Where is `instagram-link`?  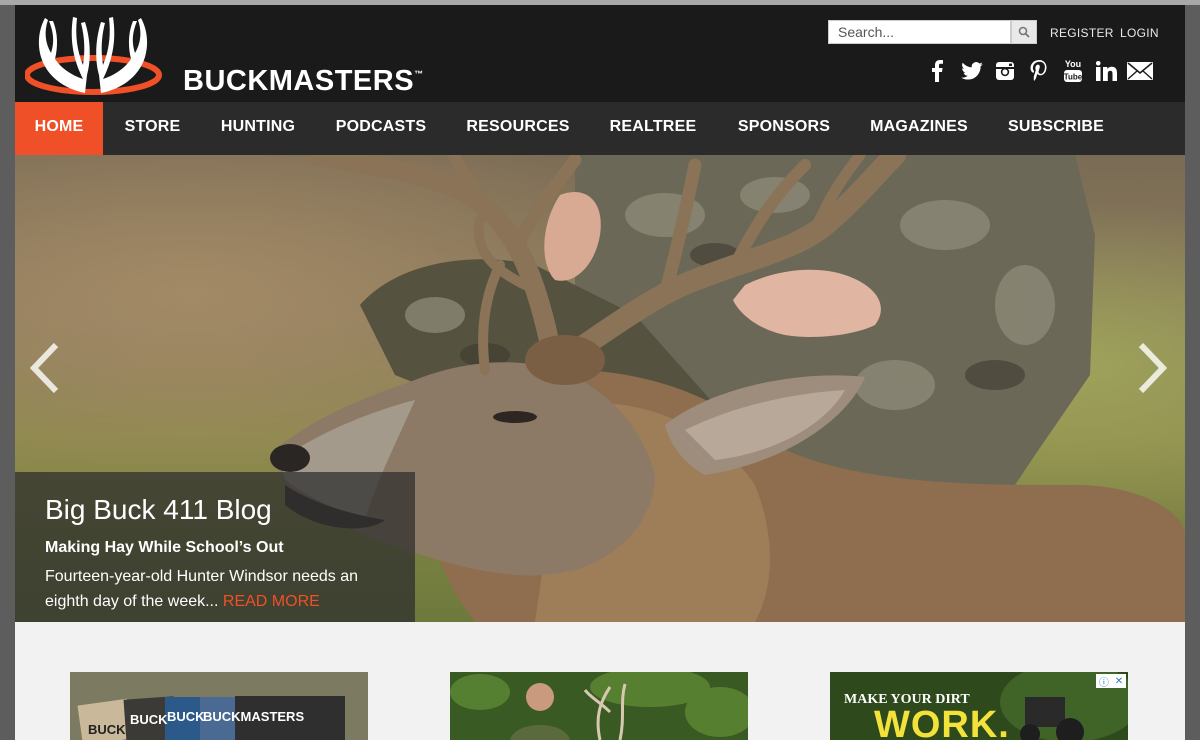 instagram-link is located at coordinates (1005, 71).